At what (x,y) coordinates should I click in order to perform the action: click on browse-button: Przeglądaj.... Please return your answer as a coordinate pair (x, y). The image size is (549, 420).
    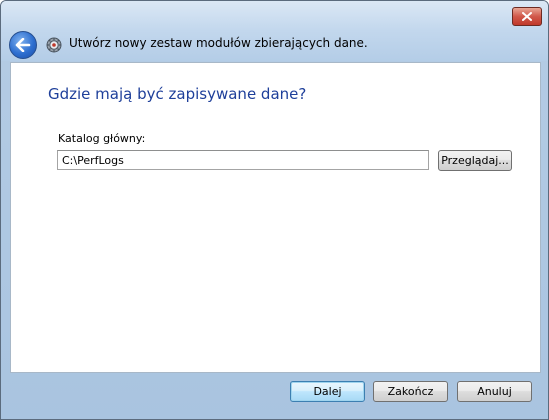
    Looking at the image, I should click on (475, 160).